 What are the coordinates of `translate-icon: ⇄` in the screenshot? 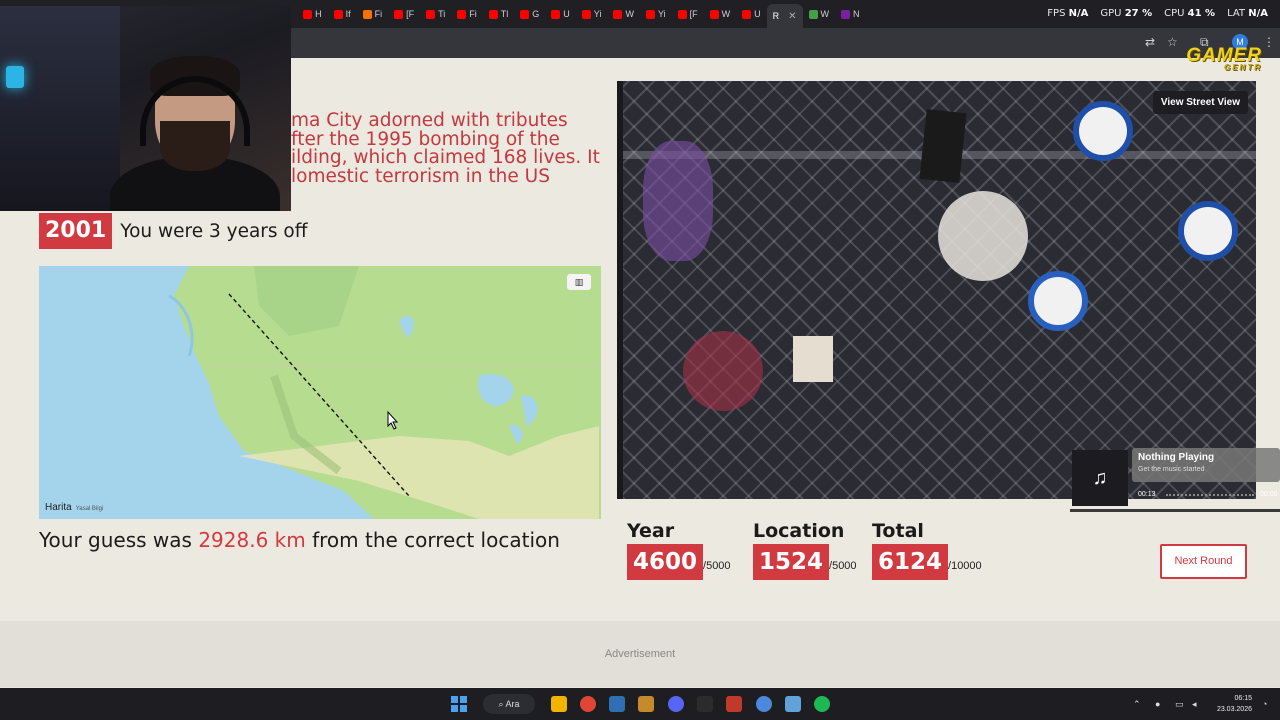 It's located at (1150, 42).